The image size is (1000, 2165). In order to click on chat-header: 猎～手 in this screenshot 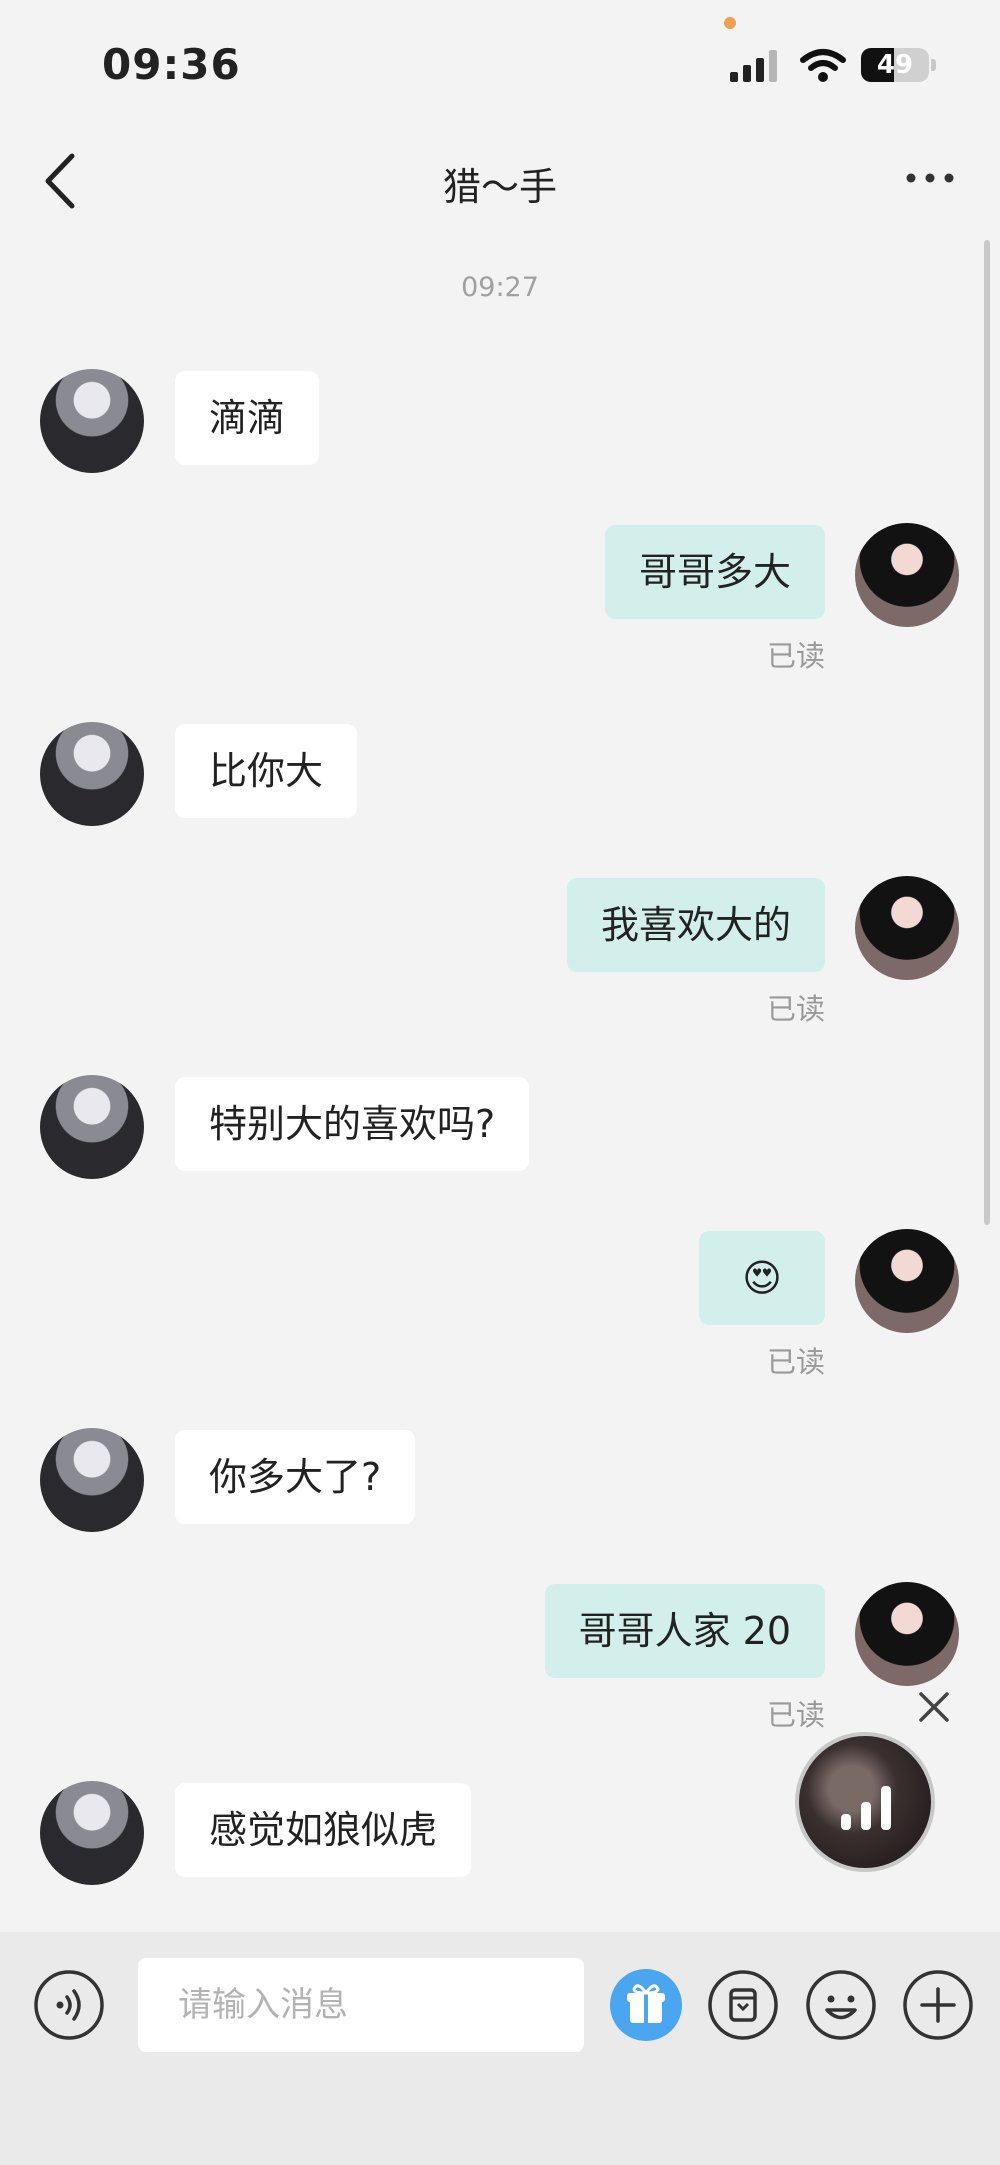, I will do `click(500, 180)`.